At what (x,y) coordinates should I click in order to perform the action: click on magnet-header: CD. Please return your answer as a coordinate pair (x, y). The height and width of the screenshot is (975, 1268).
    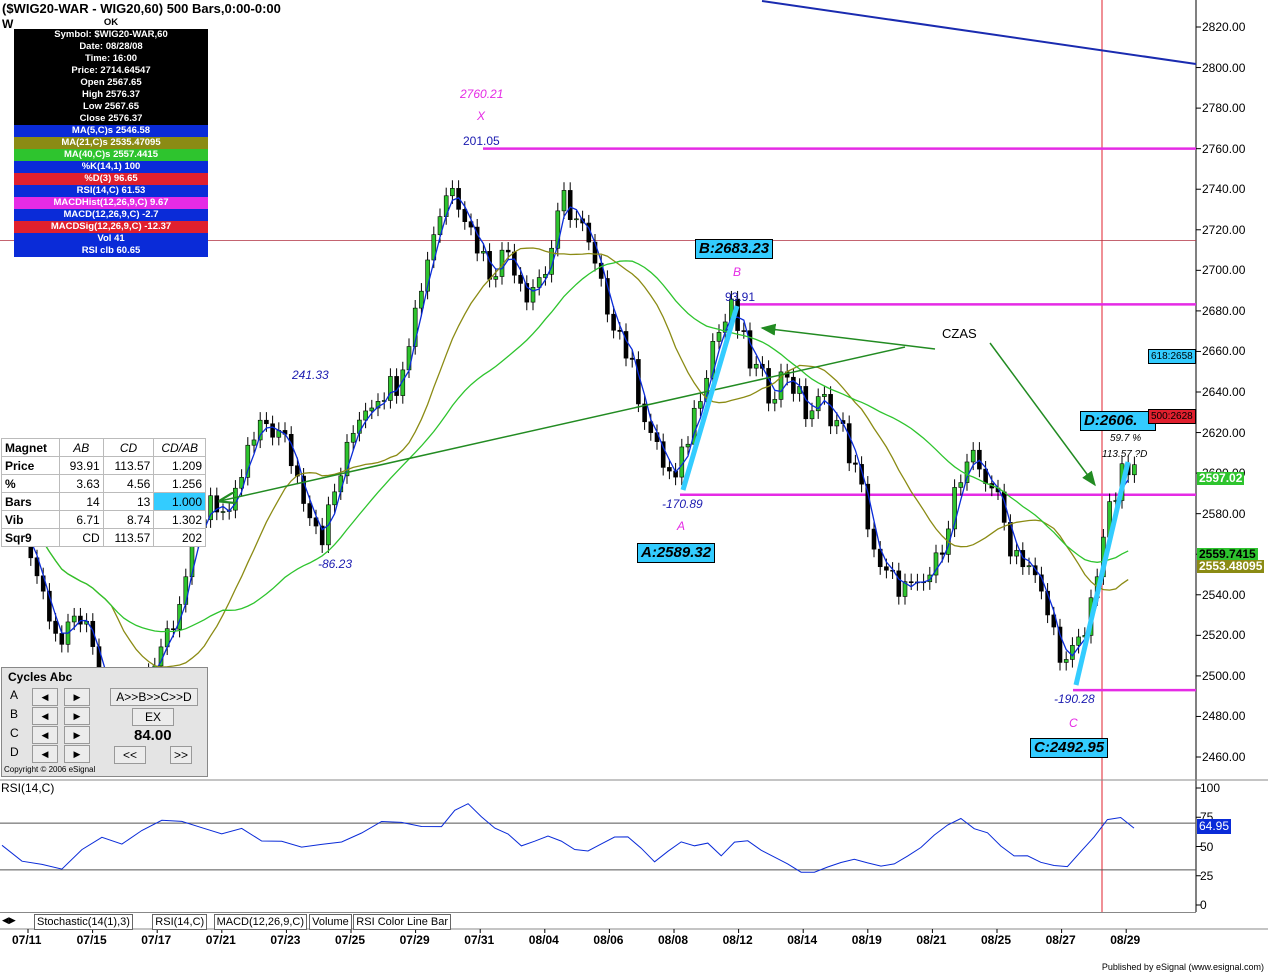
    Looking at the image, I should click on (128, 447).